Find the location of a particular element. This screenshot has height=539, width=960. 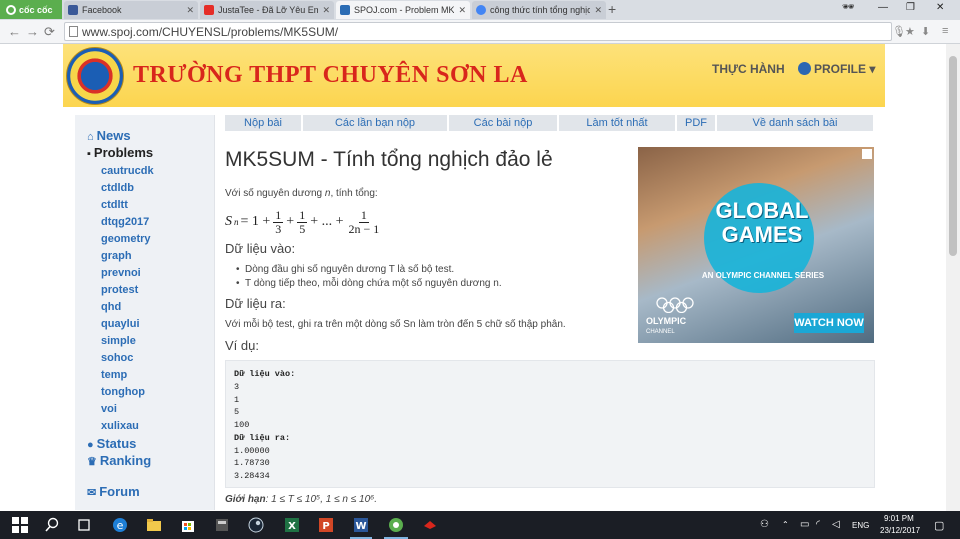

clock-date: 23/12/2017 is located at coordinates (900, 530).